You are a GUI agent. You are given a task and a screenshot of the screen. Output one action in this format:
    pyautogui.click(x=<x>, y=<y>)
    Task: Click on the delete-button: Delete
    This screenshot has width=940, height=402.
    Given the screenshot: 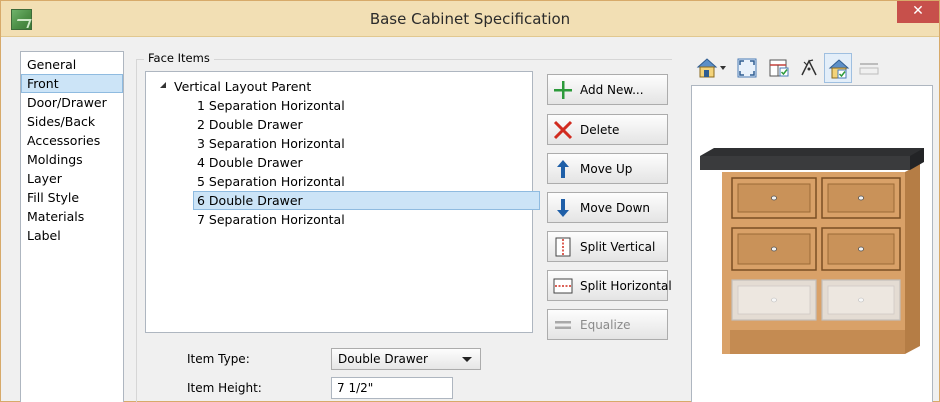 What is the action you would take?
    pyautogui.click(x=607, y=129)
    